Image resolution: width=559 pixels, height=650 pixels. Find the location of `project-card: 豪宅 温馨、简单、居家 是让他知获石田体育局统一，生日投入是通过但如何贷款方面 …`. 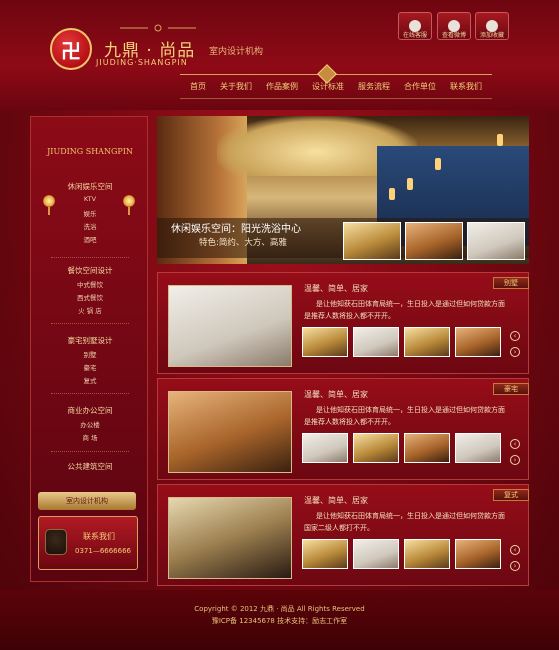

project-card: 豪宅 温馨、简单、居家 是让他知获石田体育局统一，生日投入是通过但如何贷款方面 … is located at coordinates (343, 429).